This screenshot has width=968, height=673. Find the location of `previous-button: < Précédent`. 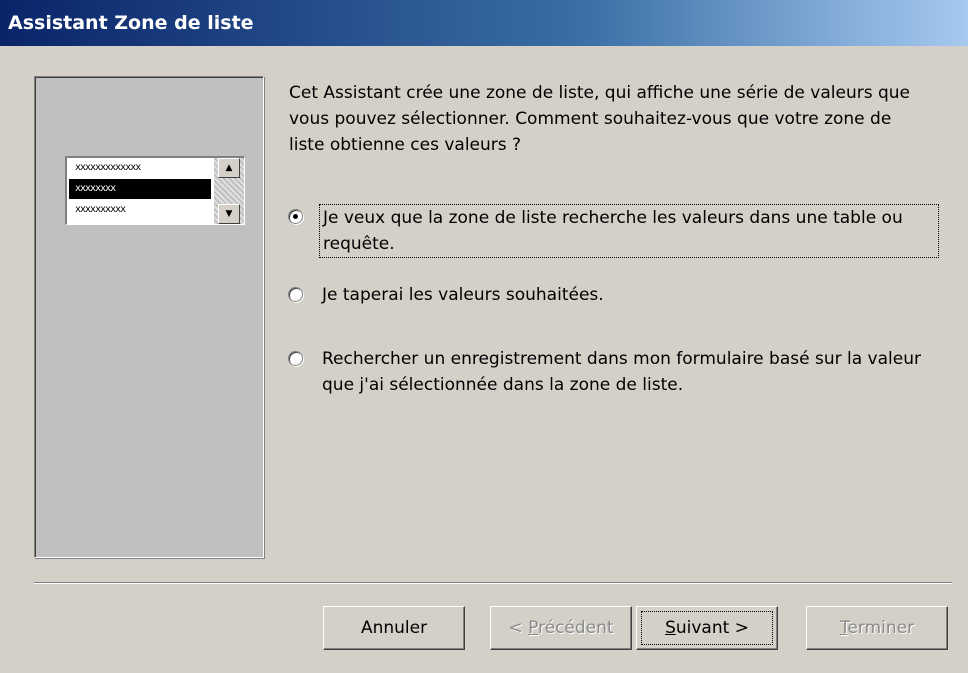

previous-button: < Précédent is located at coordinates (561, 628).